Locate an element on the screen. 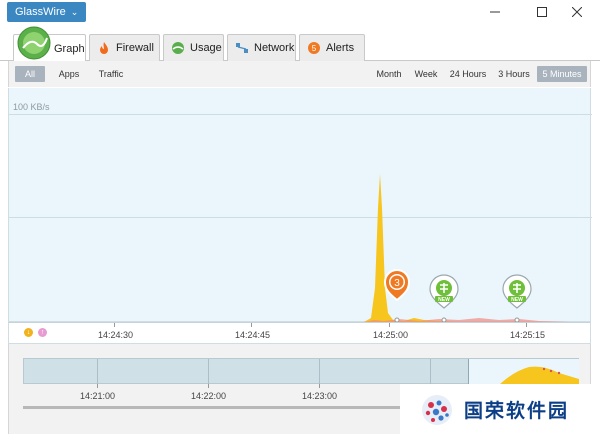 Image resolution: width=600 pixels, height=434 pixels. app-menu-button: GlassWire ⌄ is located at coordinates (47, 12).